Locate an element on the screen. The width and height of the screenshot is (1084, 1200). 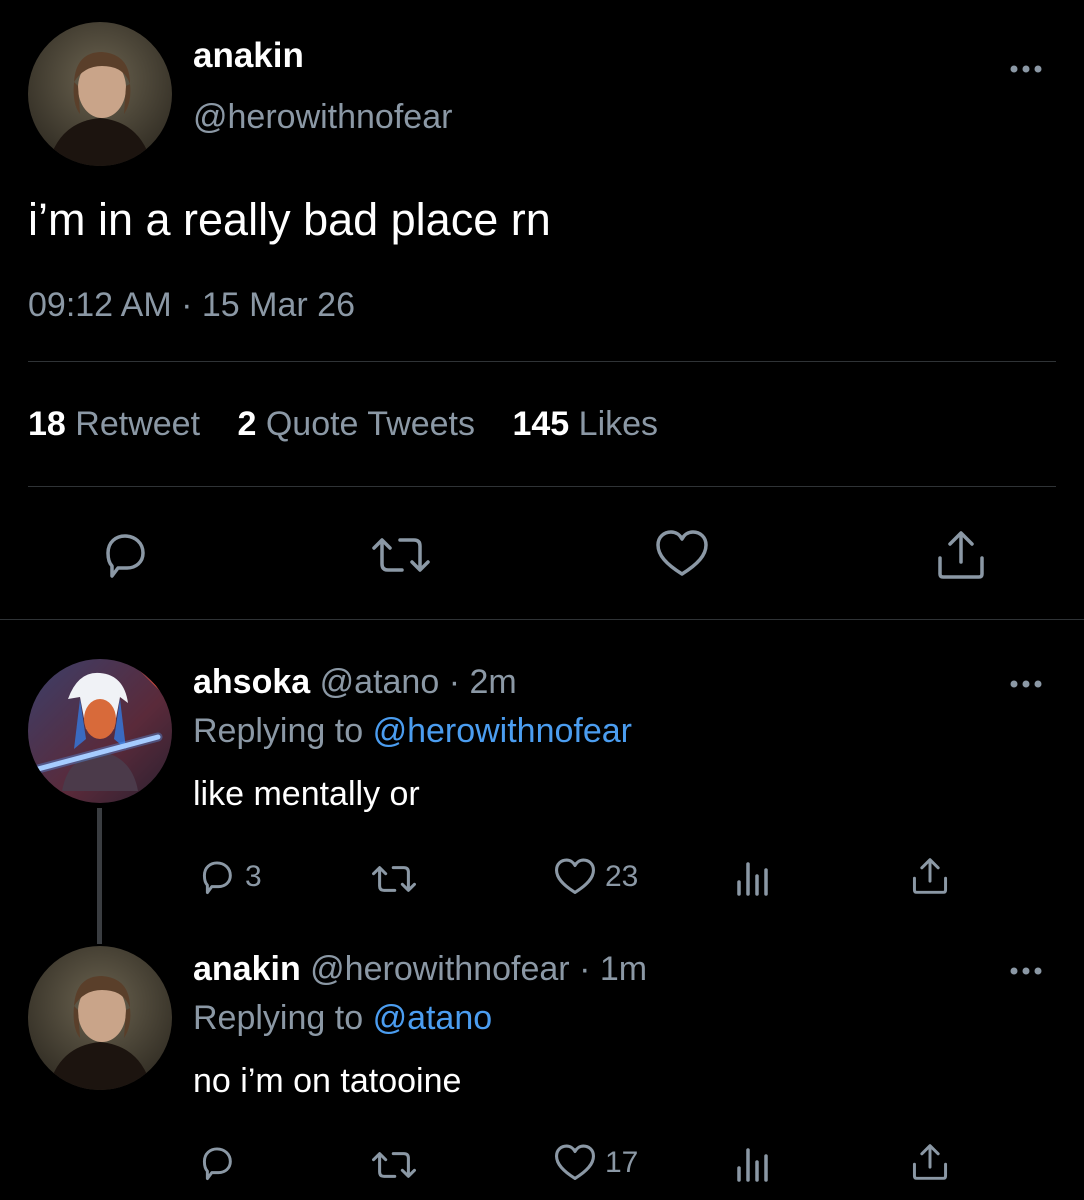
tweet-date: 15 Mar 26 is located at coordinates (278, 305).